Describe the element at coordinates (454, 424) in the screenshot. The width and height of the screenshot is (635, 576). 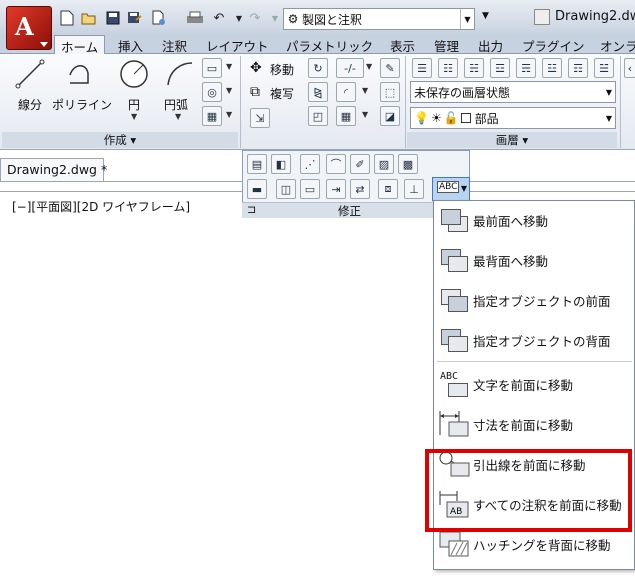
I see `dimensions-to-front-icon` at that location.